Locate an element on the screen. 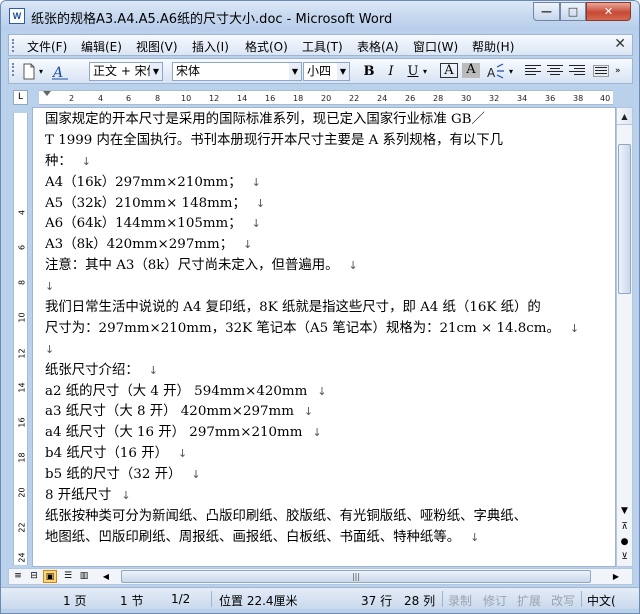  menu-tools: 工具(T) is located at coordinates (322, 46).